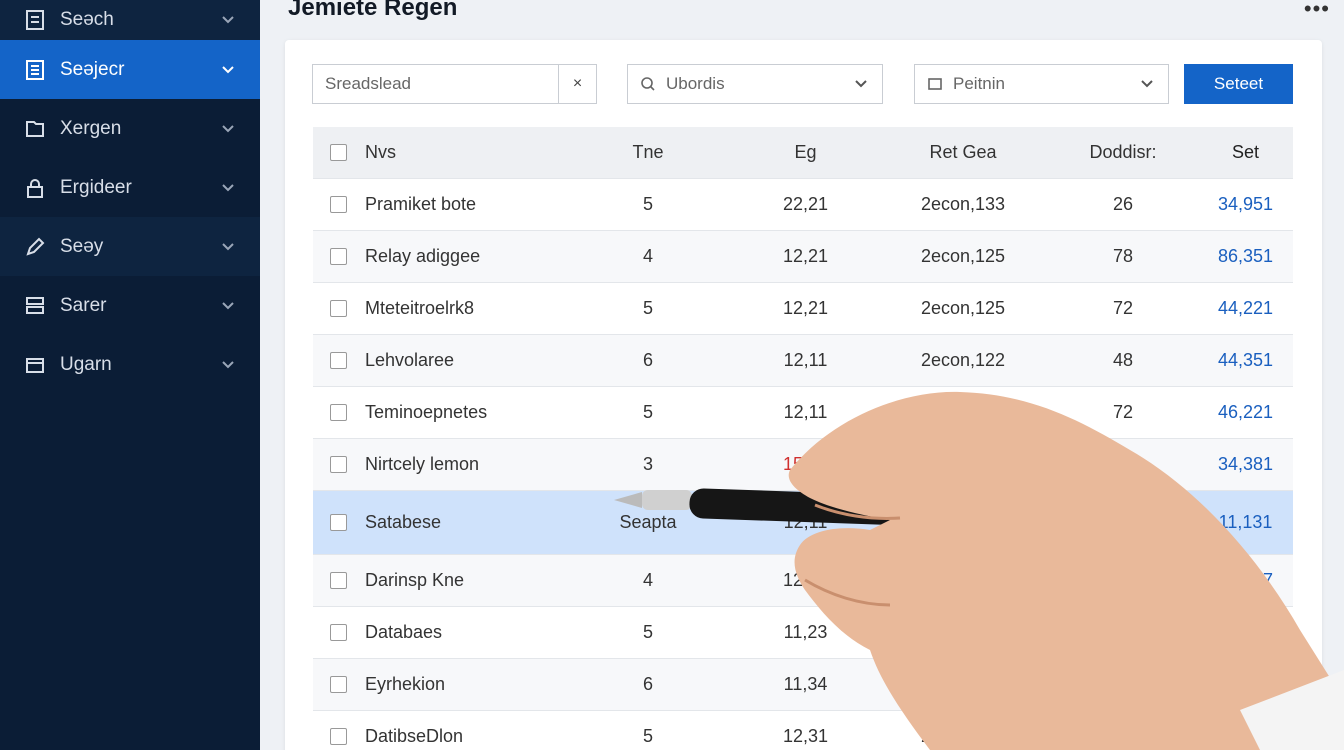  Describe the element at coordinates (803, 685) in the screenshot. I see `table-row: Eyrhekion 6 11,34 2 964` at that location.